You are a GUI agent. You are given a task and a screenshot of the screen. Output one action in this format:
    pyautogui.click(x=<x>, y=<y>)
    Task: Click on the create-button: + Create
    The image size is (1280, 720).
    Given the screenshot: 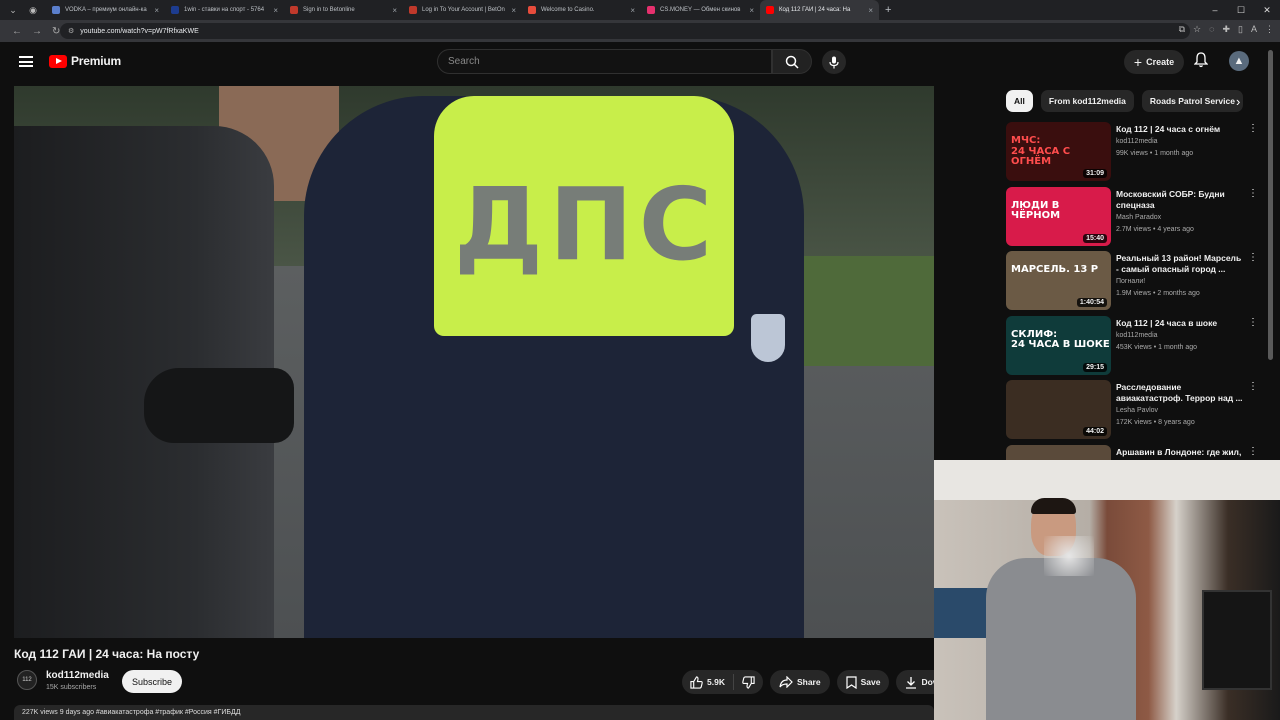 What is the action you would take?
    pyautogui.click(x=1154, y=62)
    